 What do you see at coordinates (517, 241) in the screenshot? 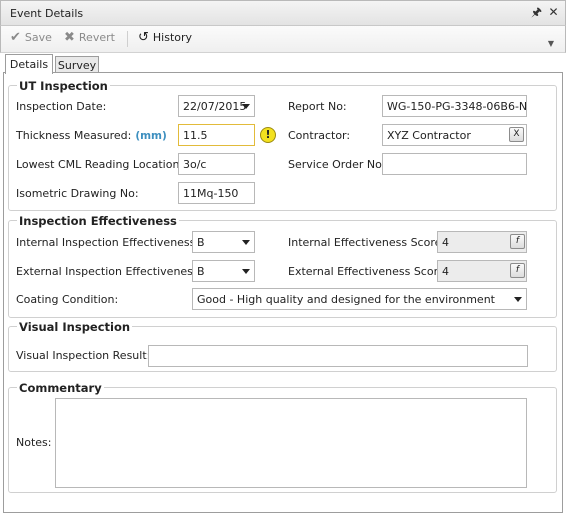
I see `internal-score-formula-button: f` at bounding box center [517, 241].